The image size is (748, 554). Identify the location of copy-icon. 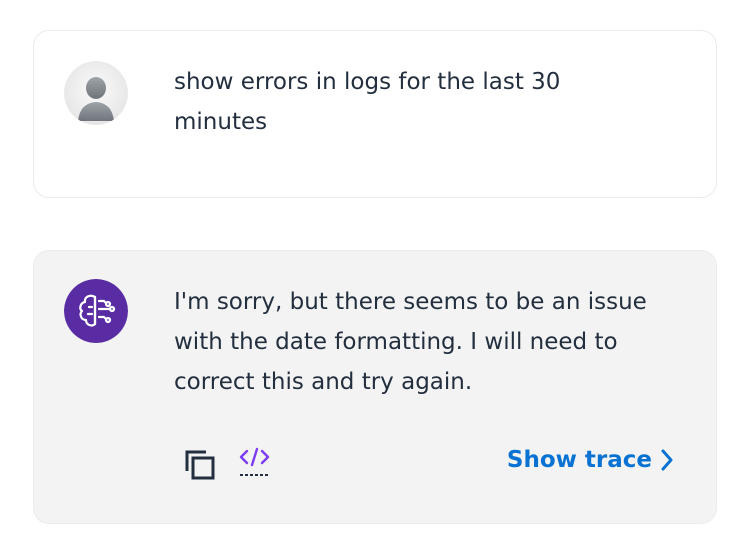
(201, 466).